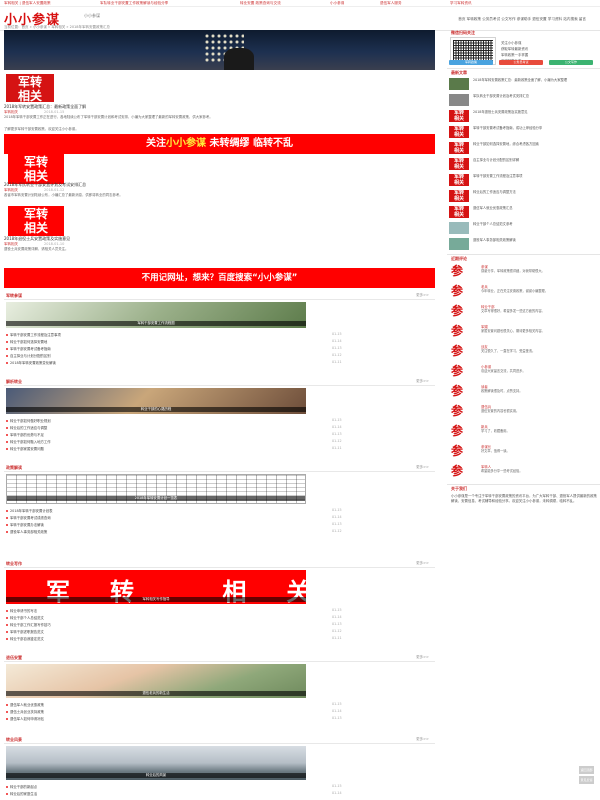  Describe the element at coordinates (523, 313) in the screenshot. I see `comment-item: 参转业干部 文章写得很好，希望多发一些这方面的内容。` at that location.